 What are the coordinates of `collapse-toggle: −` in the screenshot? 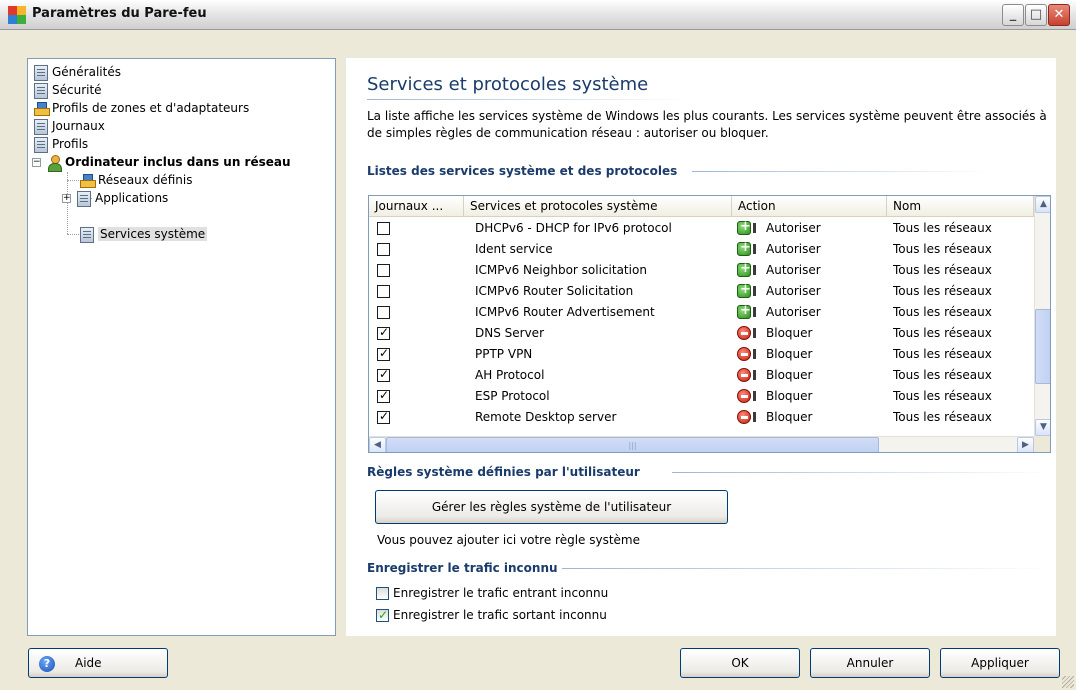 It's located at (36, 162).